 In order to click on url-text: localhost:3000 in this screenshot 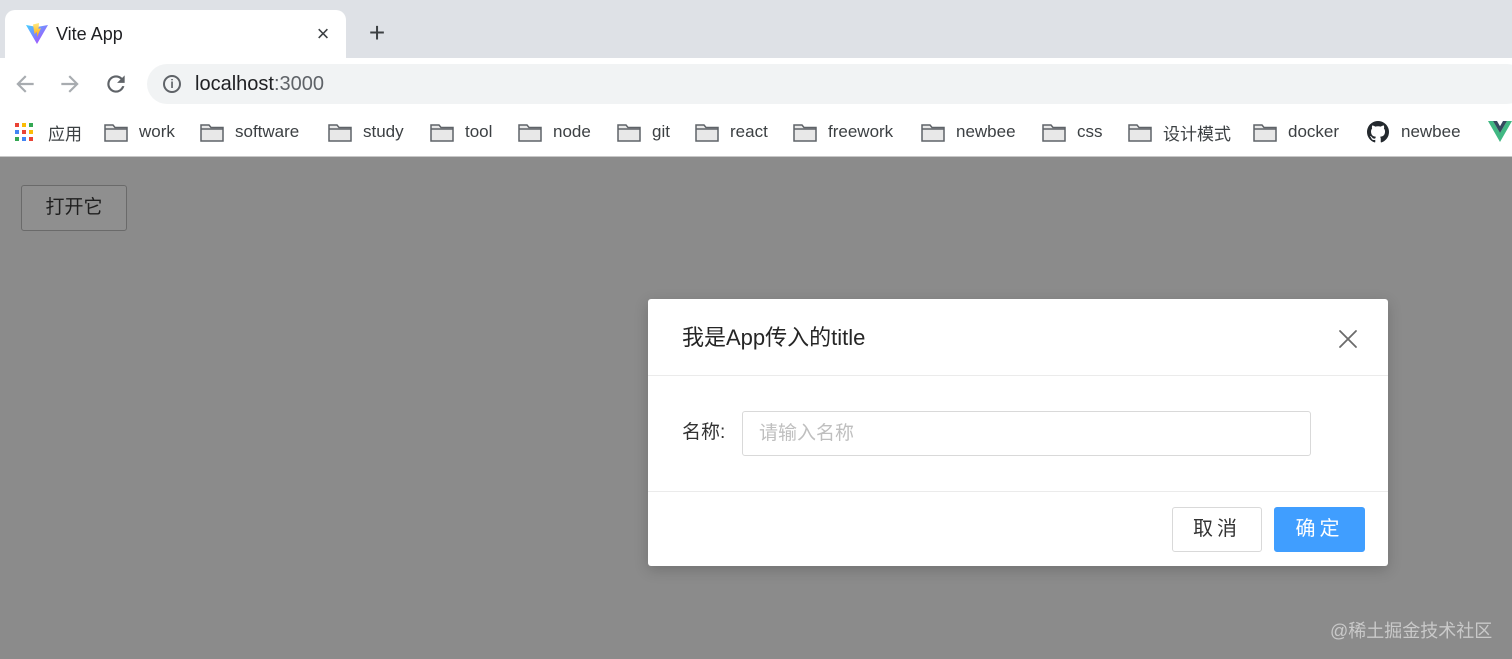, I will do `click(259, 84)`.